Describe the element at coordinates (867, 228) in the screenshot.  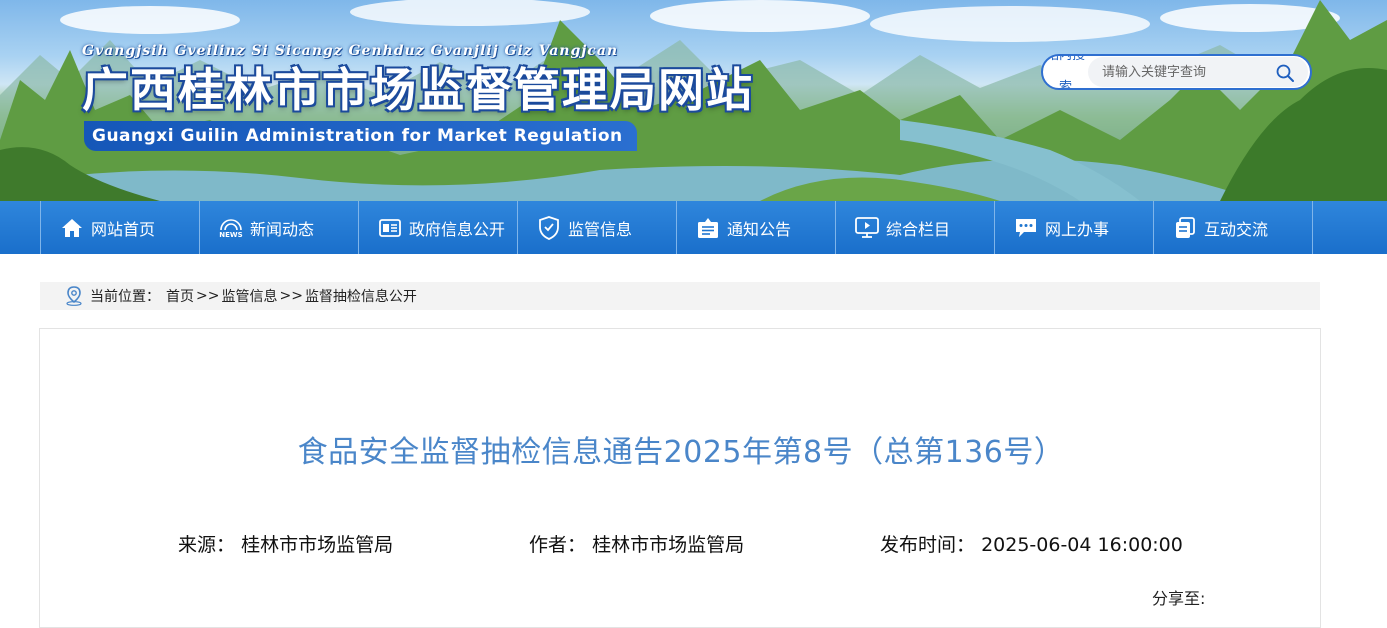
I see `monitor-icon` at that location.